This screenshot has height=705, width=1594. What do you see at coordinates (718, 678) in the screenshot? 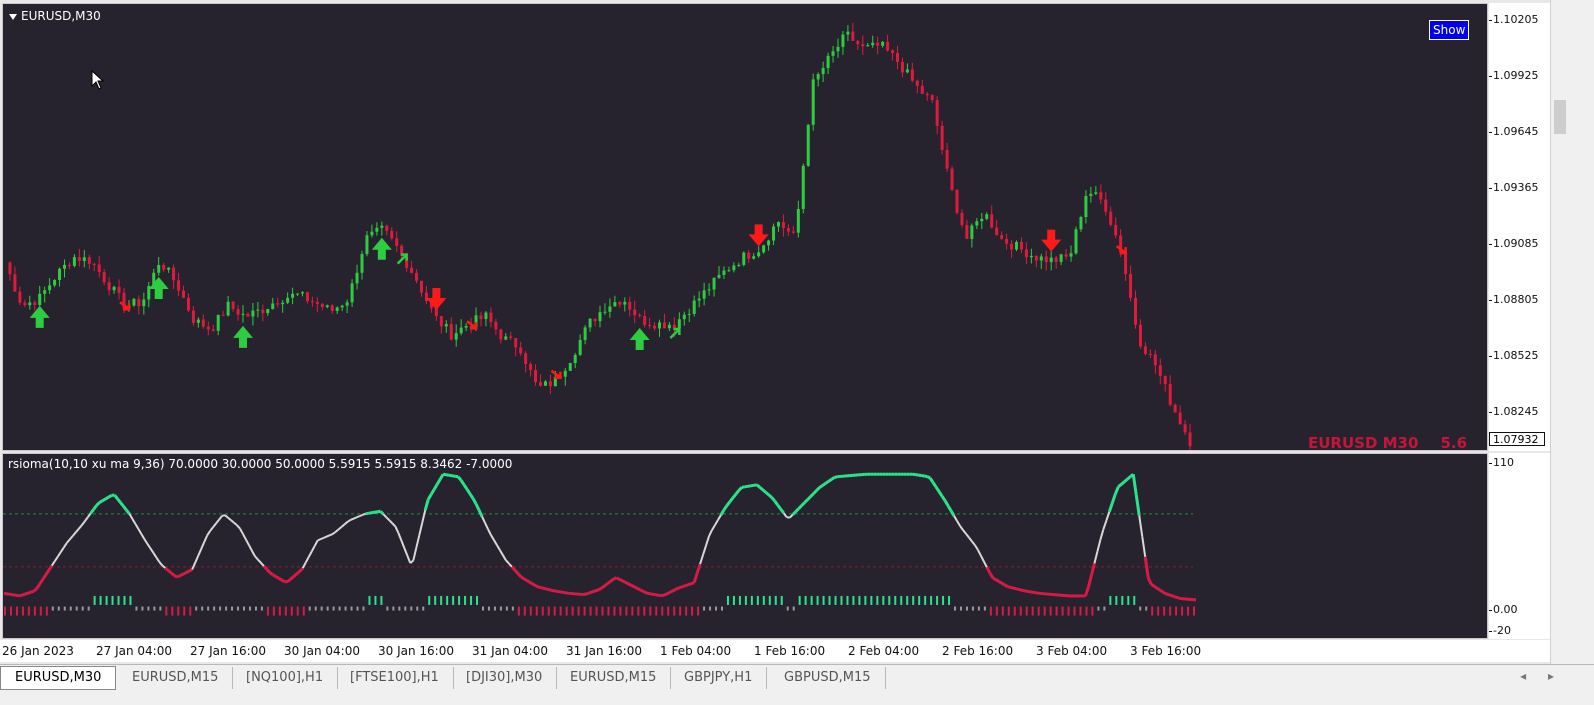
I see `tab-6: GBPJPY,H1` at bounding box center [718, 678].